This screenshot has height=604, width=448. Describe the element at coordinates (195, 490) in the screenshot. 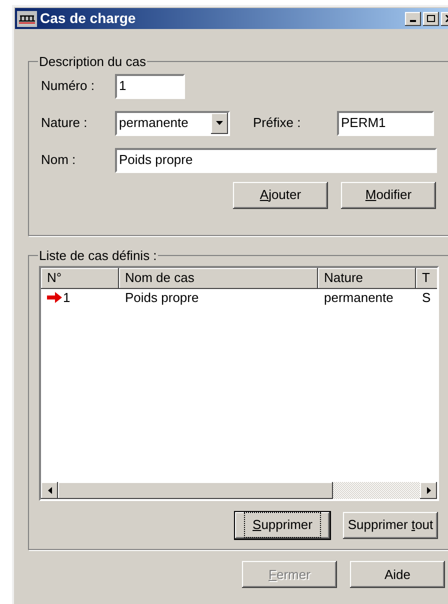

I see `scroll-thumb` at that location.